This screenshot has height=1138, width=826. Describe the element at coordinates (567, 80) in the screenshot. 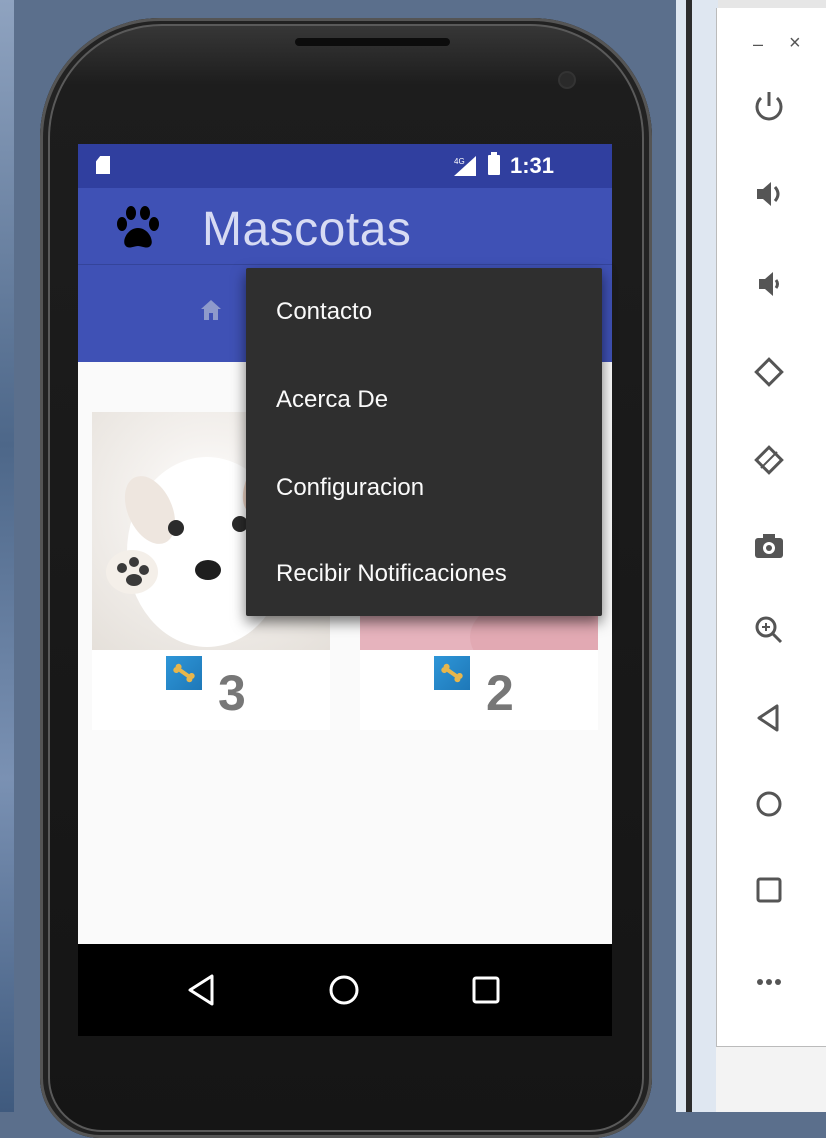

I see `phone-camera` at that location.